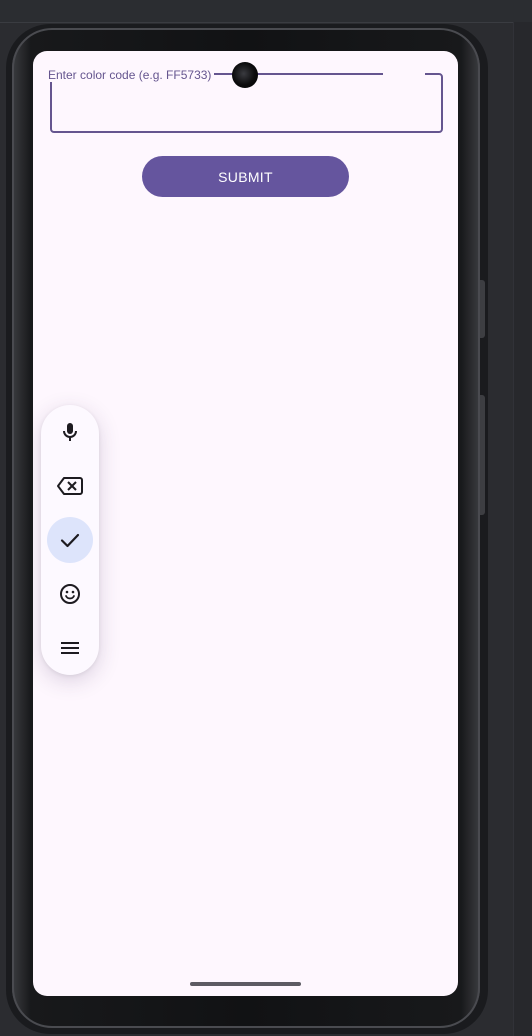 This screenshot has height=1036, width=532. I want to click on front-camera, so click(245, 75).